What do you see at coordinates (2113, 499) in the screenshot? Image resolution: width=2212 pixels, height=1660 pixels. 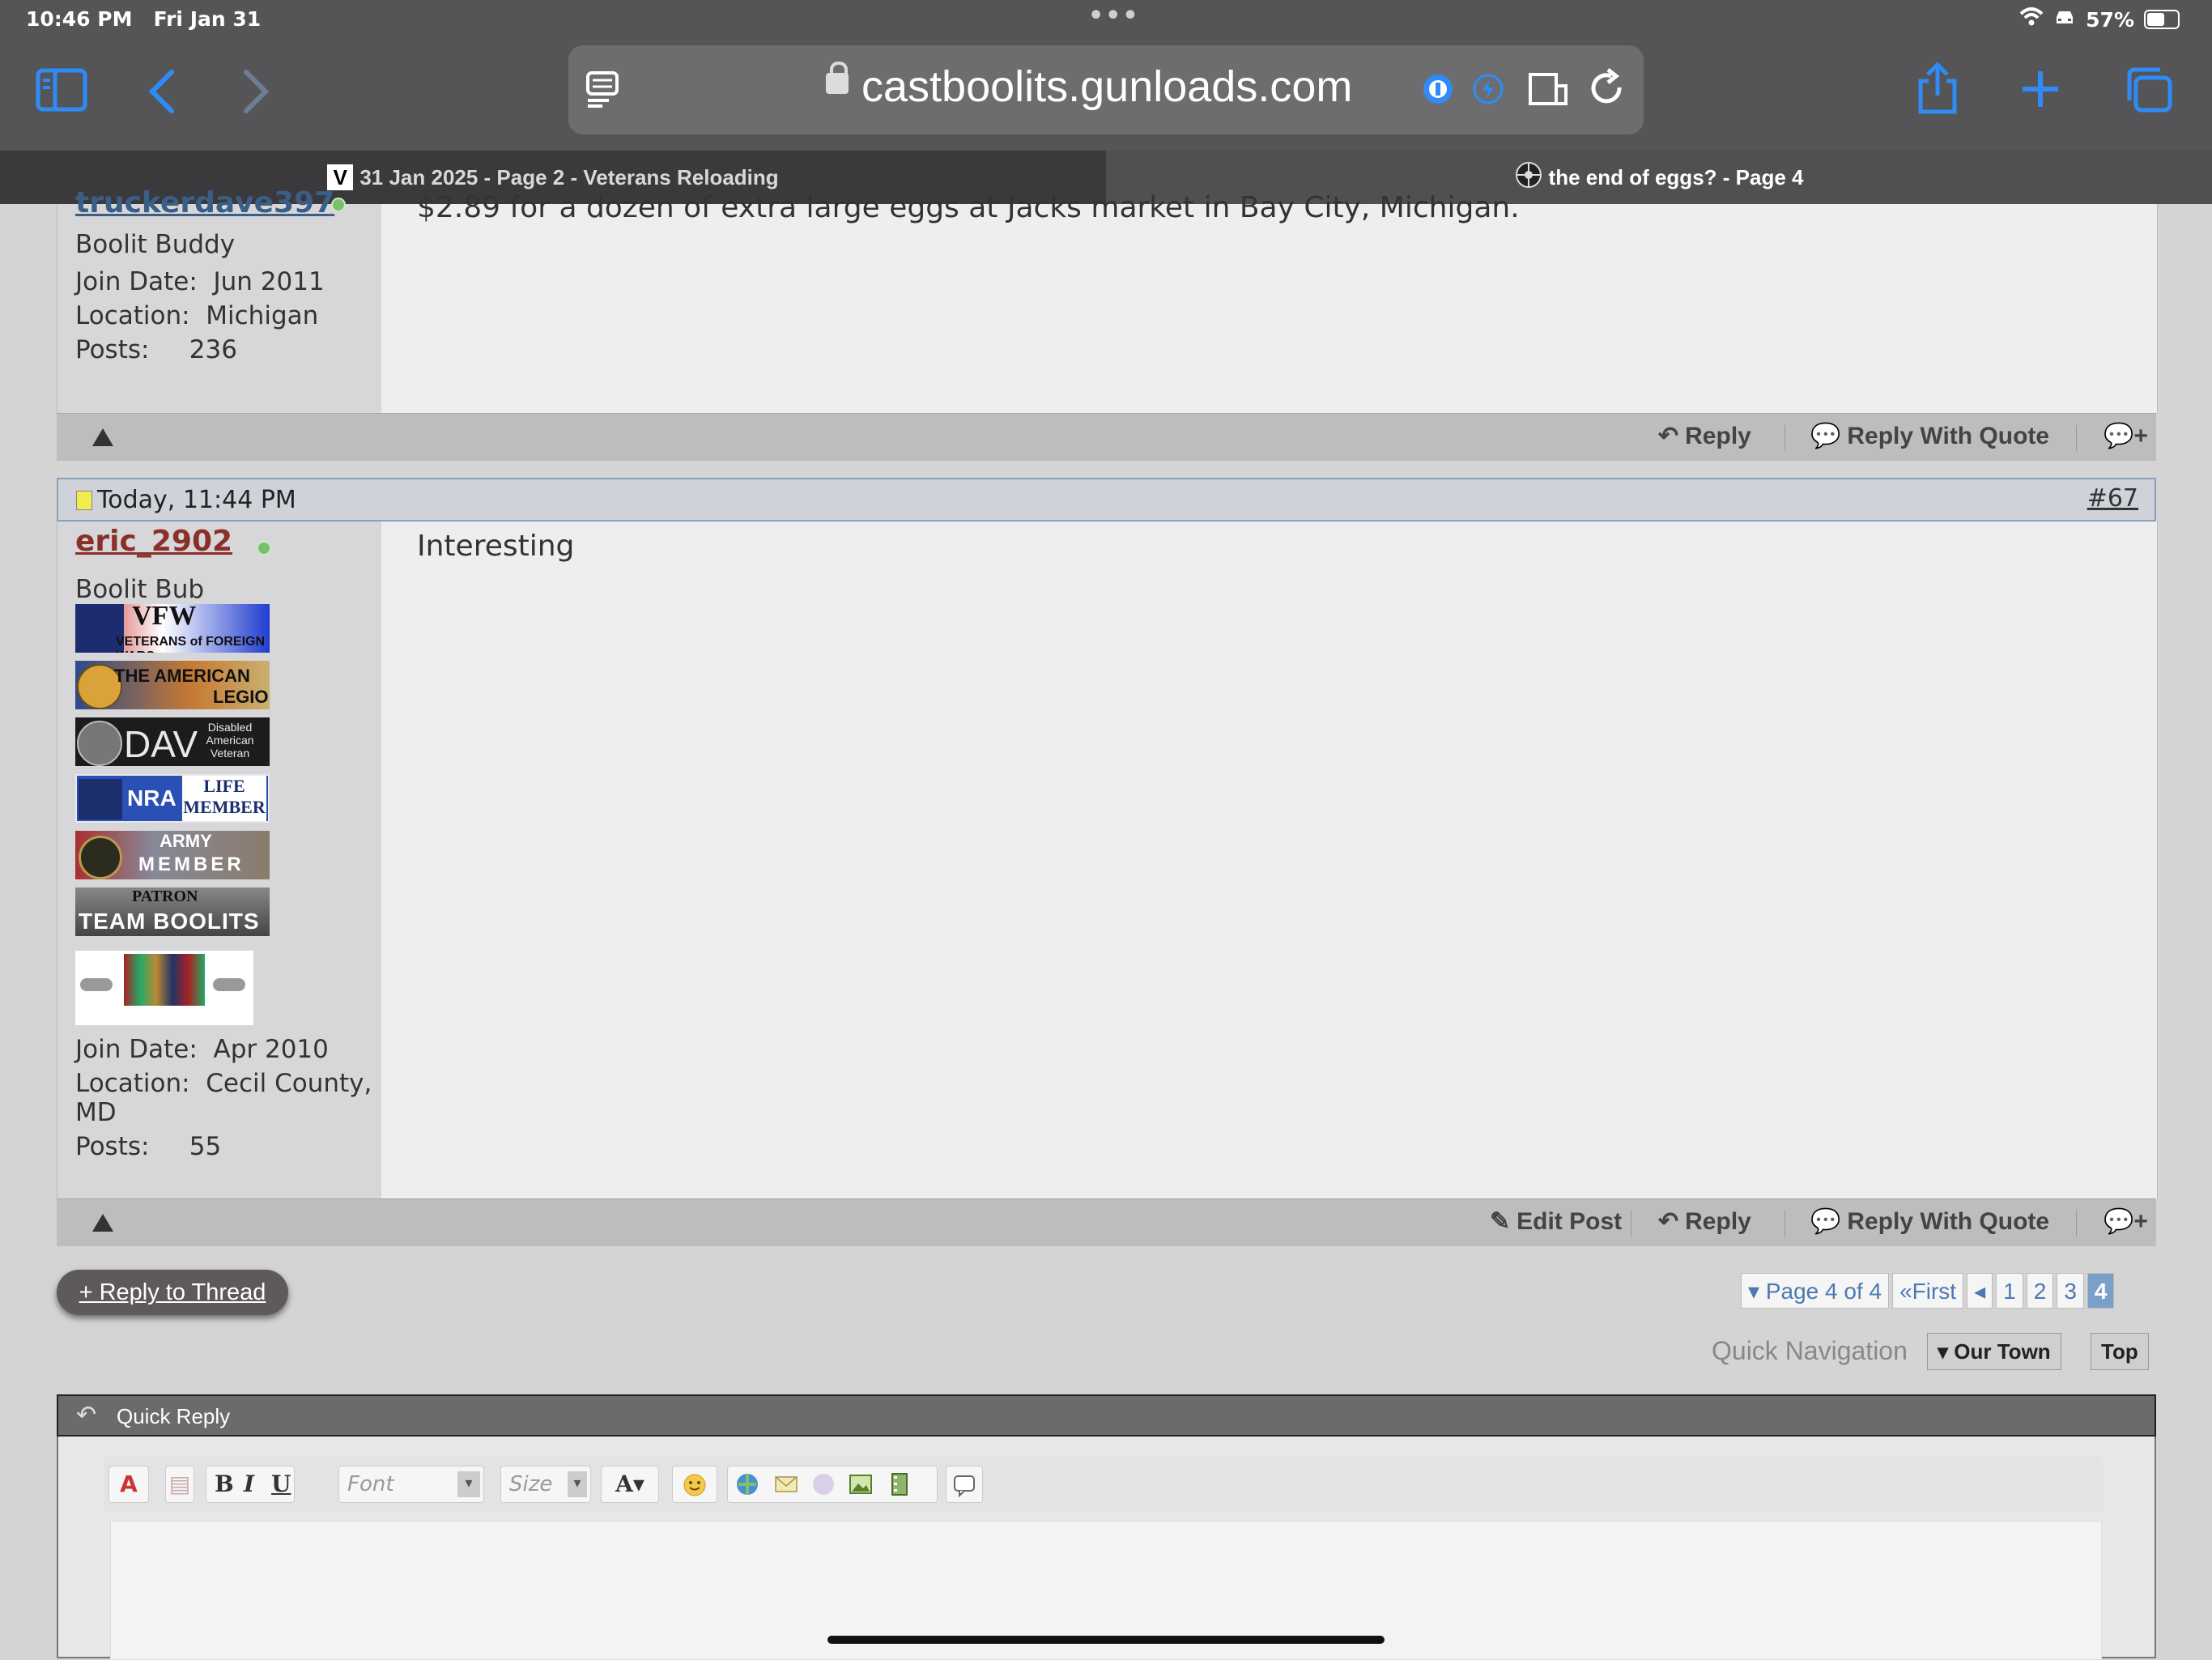 I see `post-number-link: #67` at bounding box center [2113, 499].